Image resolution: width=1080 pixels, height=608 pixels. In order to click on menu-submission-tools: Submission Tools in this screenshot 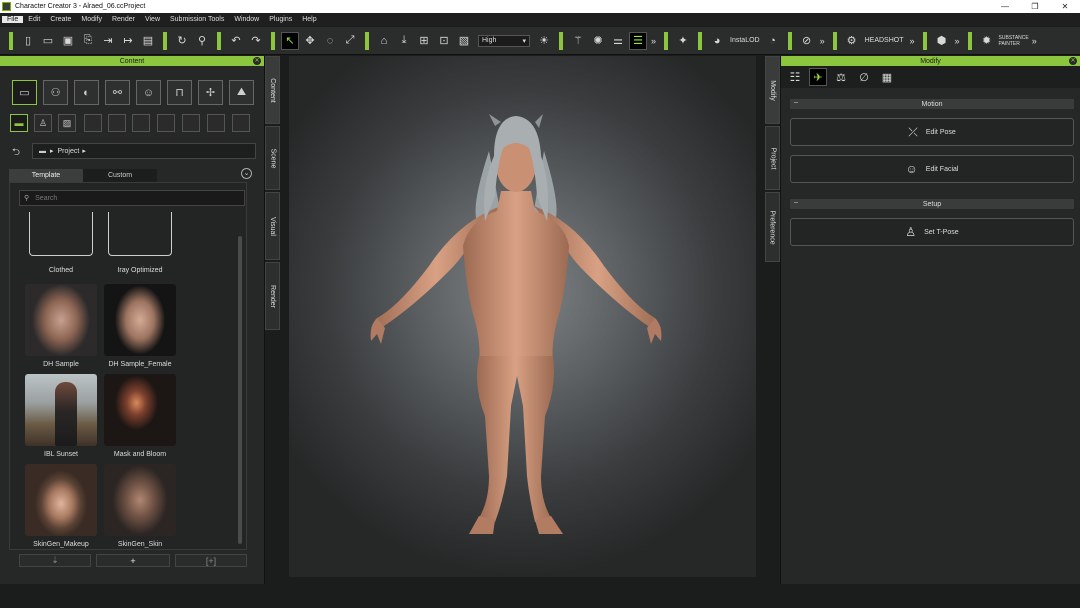, I will do `click(197, 19)`.